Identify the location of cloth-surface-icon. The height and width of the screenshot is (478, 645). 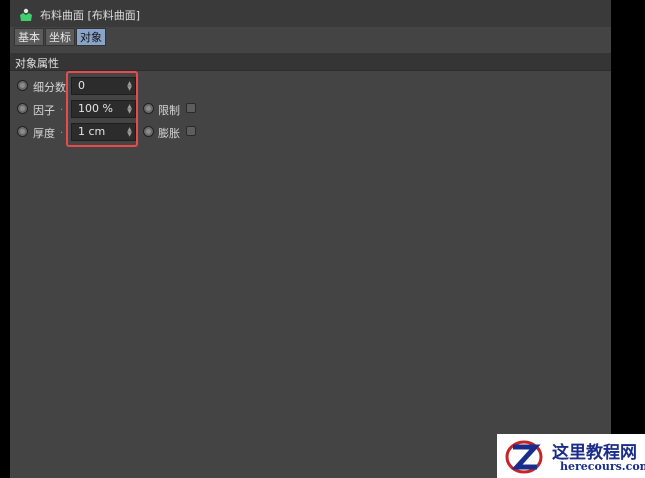
(26, 14).